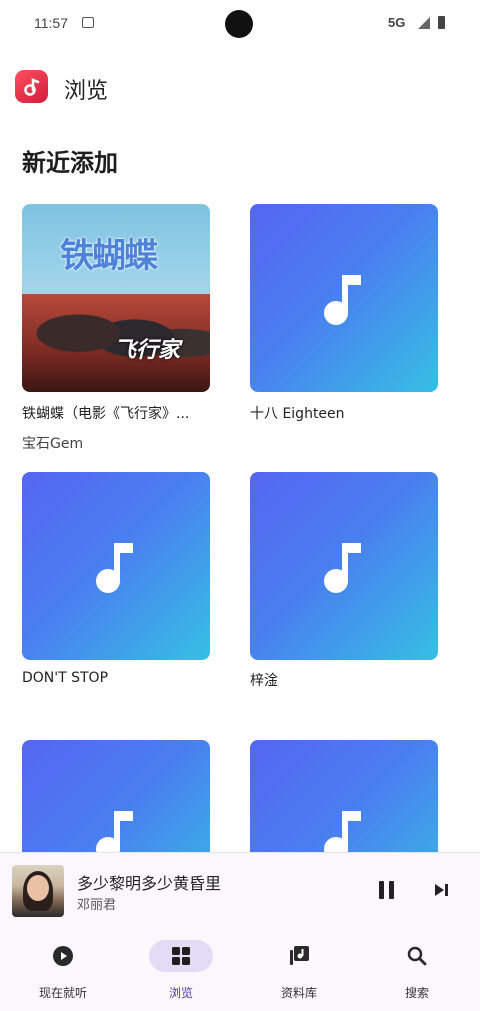 Image resolution: width=480 pixels, height=1011 pixels. What do you see at coordinates (86, 91) in the screenshot?
I see `page-title: 浏览` at bounding box center [86, 91].